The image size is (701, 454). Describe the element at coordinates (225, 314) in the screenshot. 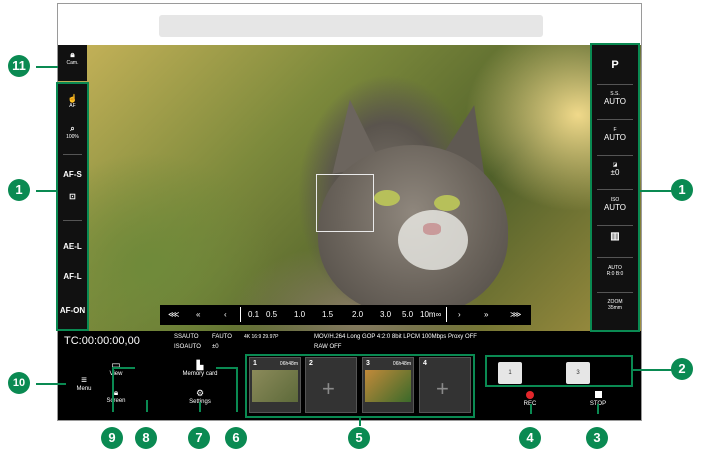

I see `step-near-icon: ‹` at that location.